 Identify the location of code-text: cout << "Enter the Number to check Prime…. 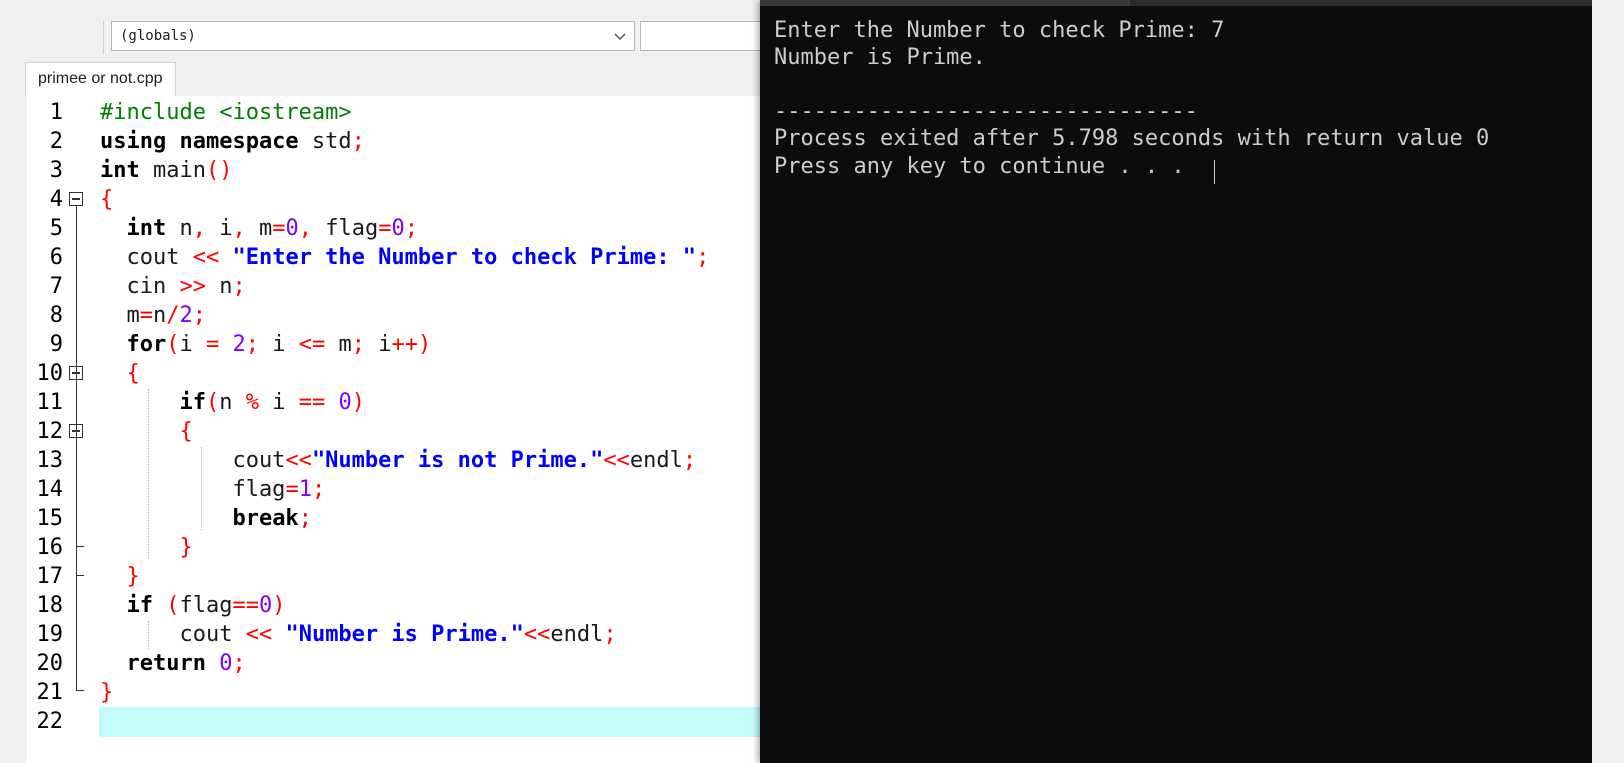
(404, 258).